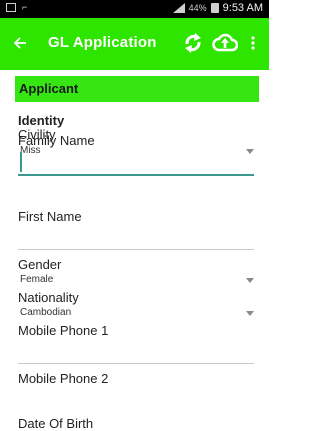 The height and width of the screenshot is (431, 320). What do you see at coordinates (250, 314) in the screenshot?
I see `nationality-dropdown-icon` at bounding box center [250, 314].